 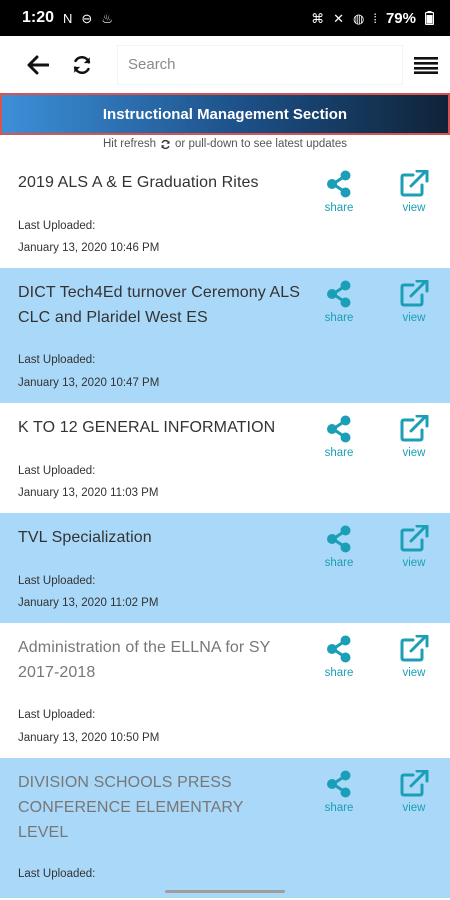 I want to click on arrow-left-icon, so click(x=38, y=64).